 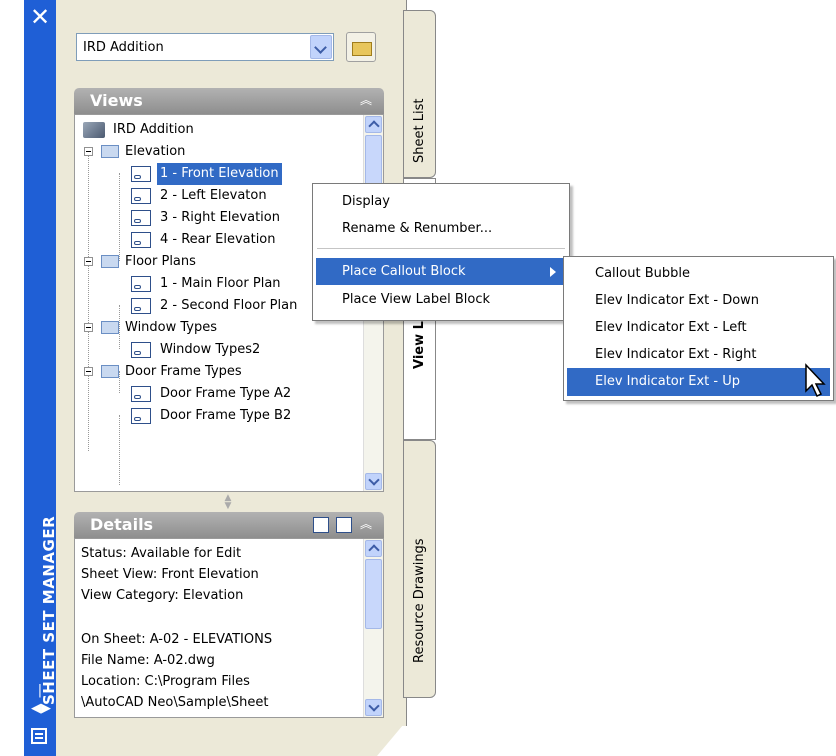 What do you see at coordinates (419, 600) in the screenshot?
I see `tab-resource-drawings-label: Resource Drawings` at bounding box center [419, 600].